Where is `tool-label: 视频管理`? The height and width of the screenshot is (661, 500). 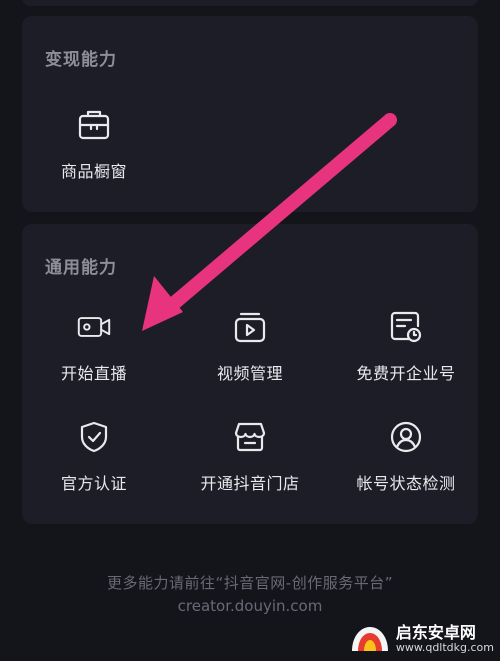
tool-label: 视频管理 is located at coordinates (249, 373).